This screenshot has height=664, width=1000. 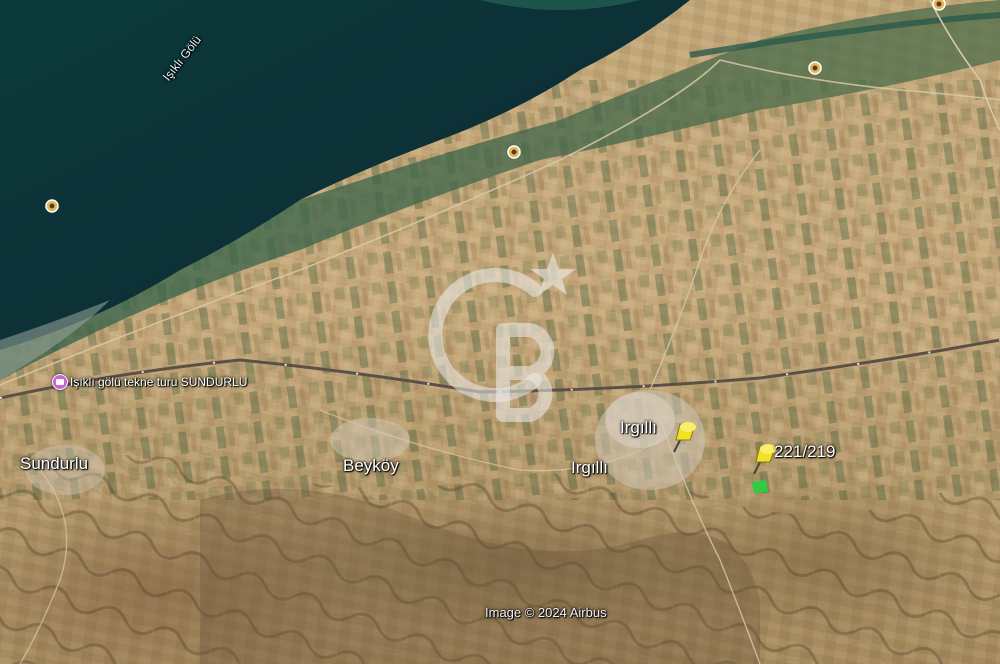 What do you see at coordinates (158, 382) in the screenshot?
I see `poi-label: Işıklı gölü tekne turu SUNDURLU` at bounding box center [158, 382].